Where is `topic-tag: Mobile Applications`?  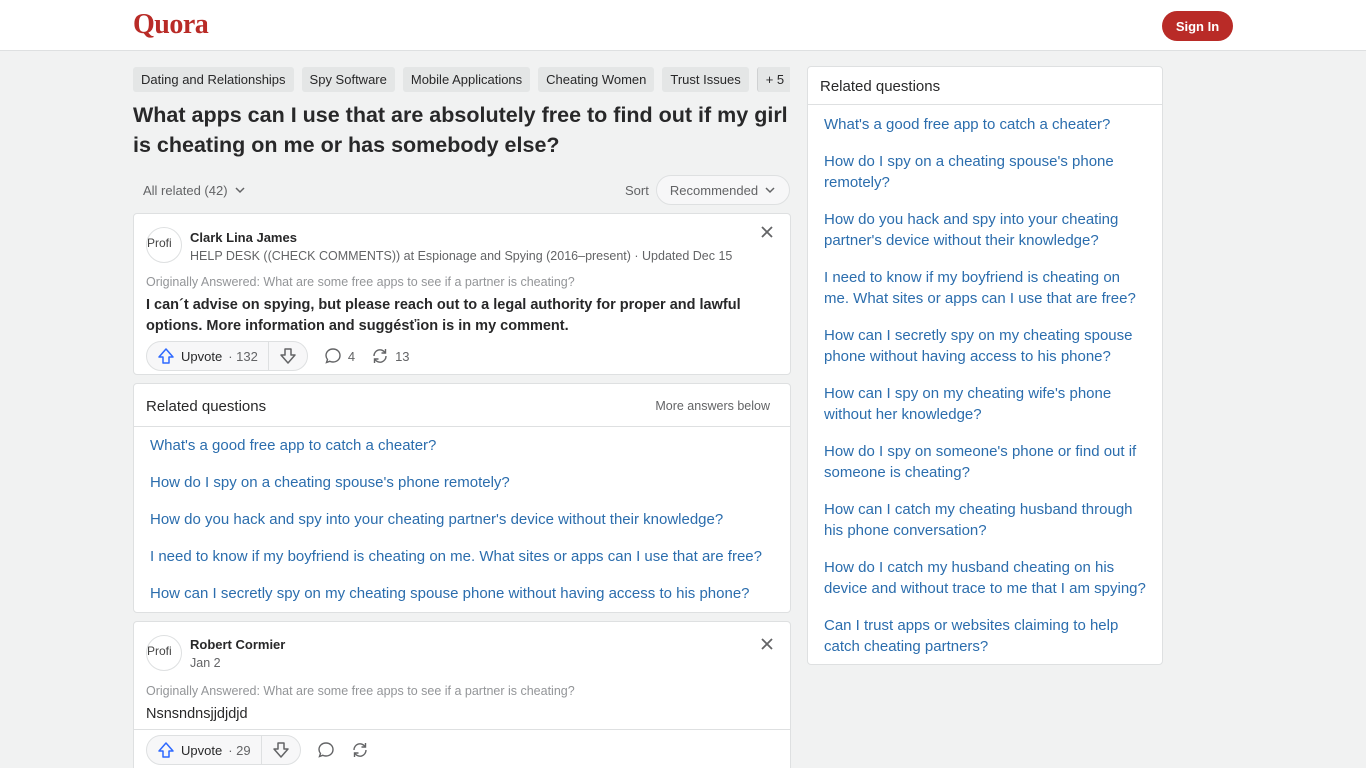 topic-tag: Mobile Applications is located at coordinates (466, 79).